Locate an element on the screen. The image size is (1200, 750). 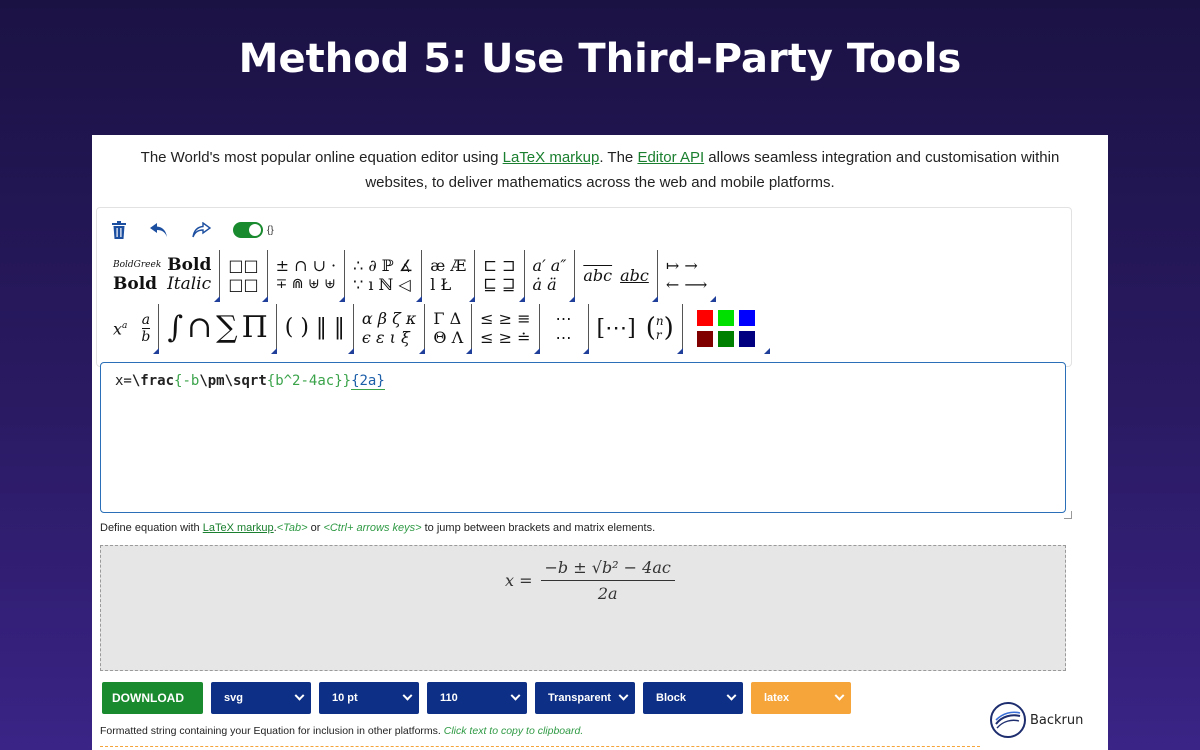
hint-ctrl: <Ctrl+ arrows keys> is located at coordinates (372, 528).